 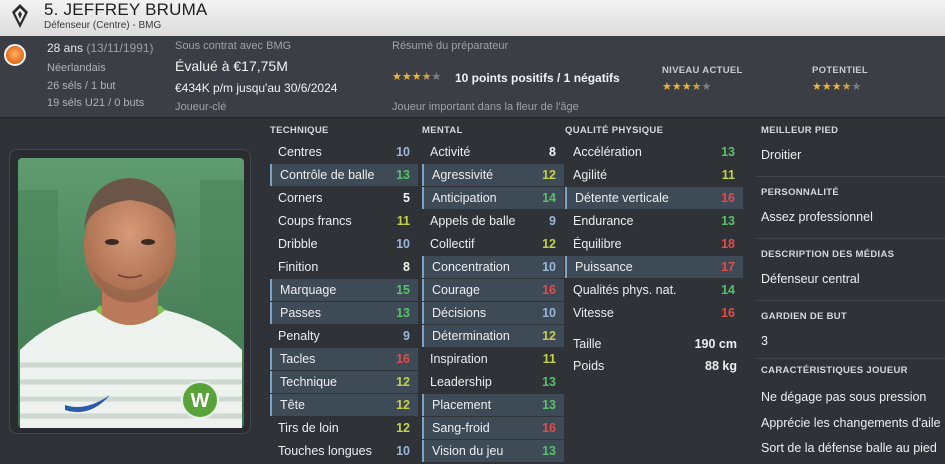 I want to click on attribute-label: Sang-froid, so click(x=461, y=428).